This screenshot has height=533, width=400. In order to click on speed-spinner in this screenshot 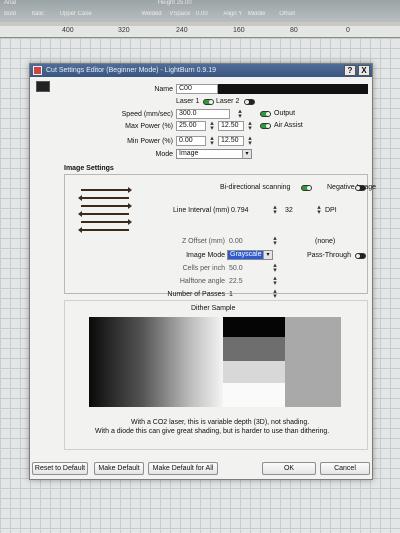, I will do `click(240, 114)`.